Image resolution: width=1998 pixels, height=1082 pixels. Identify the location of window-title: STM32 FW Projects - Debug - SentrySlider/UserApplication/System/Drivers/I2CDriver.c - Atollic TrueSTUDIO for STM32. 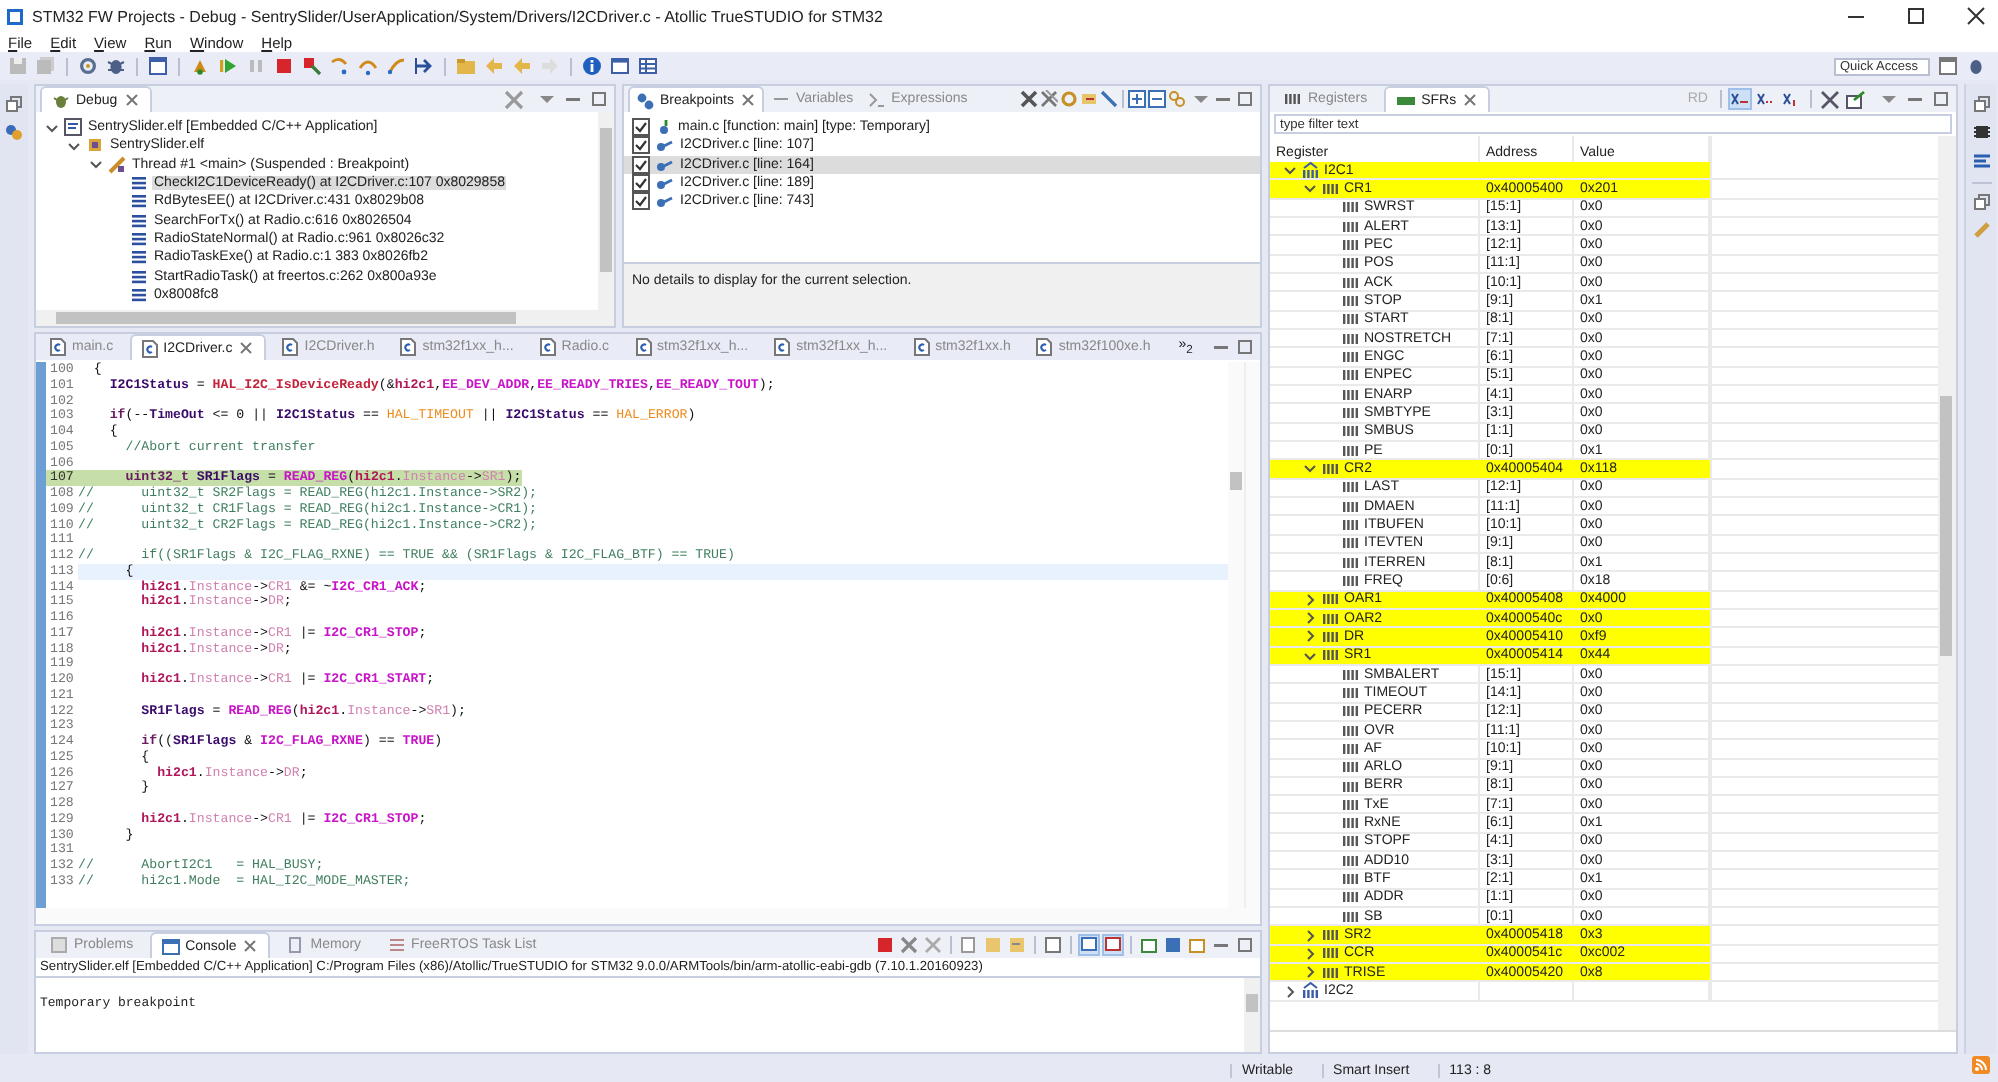
(457, 16).